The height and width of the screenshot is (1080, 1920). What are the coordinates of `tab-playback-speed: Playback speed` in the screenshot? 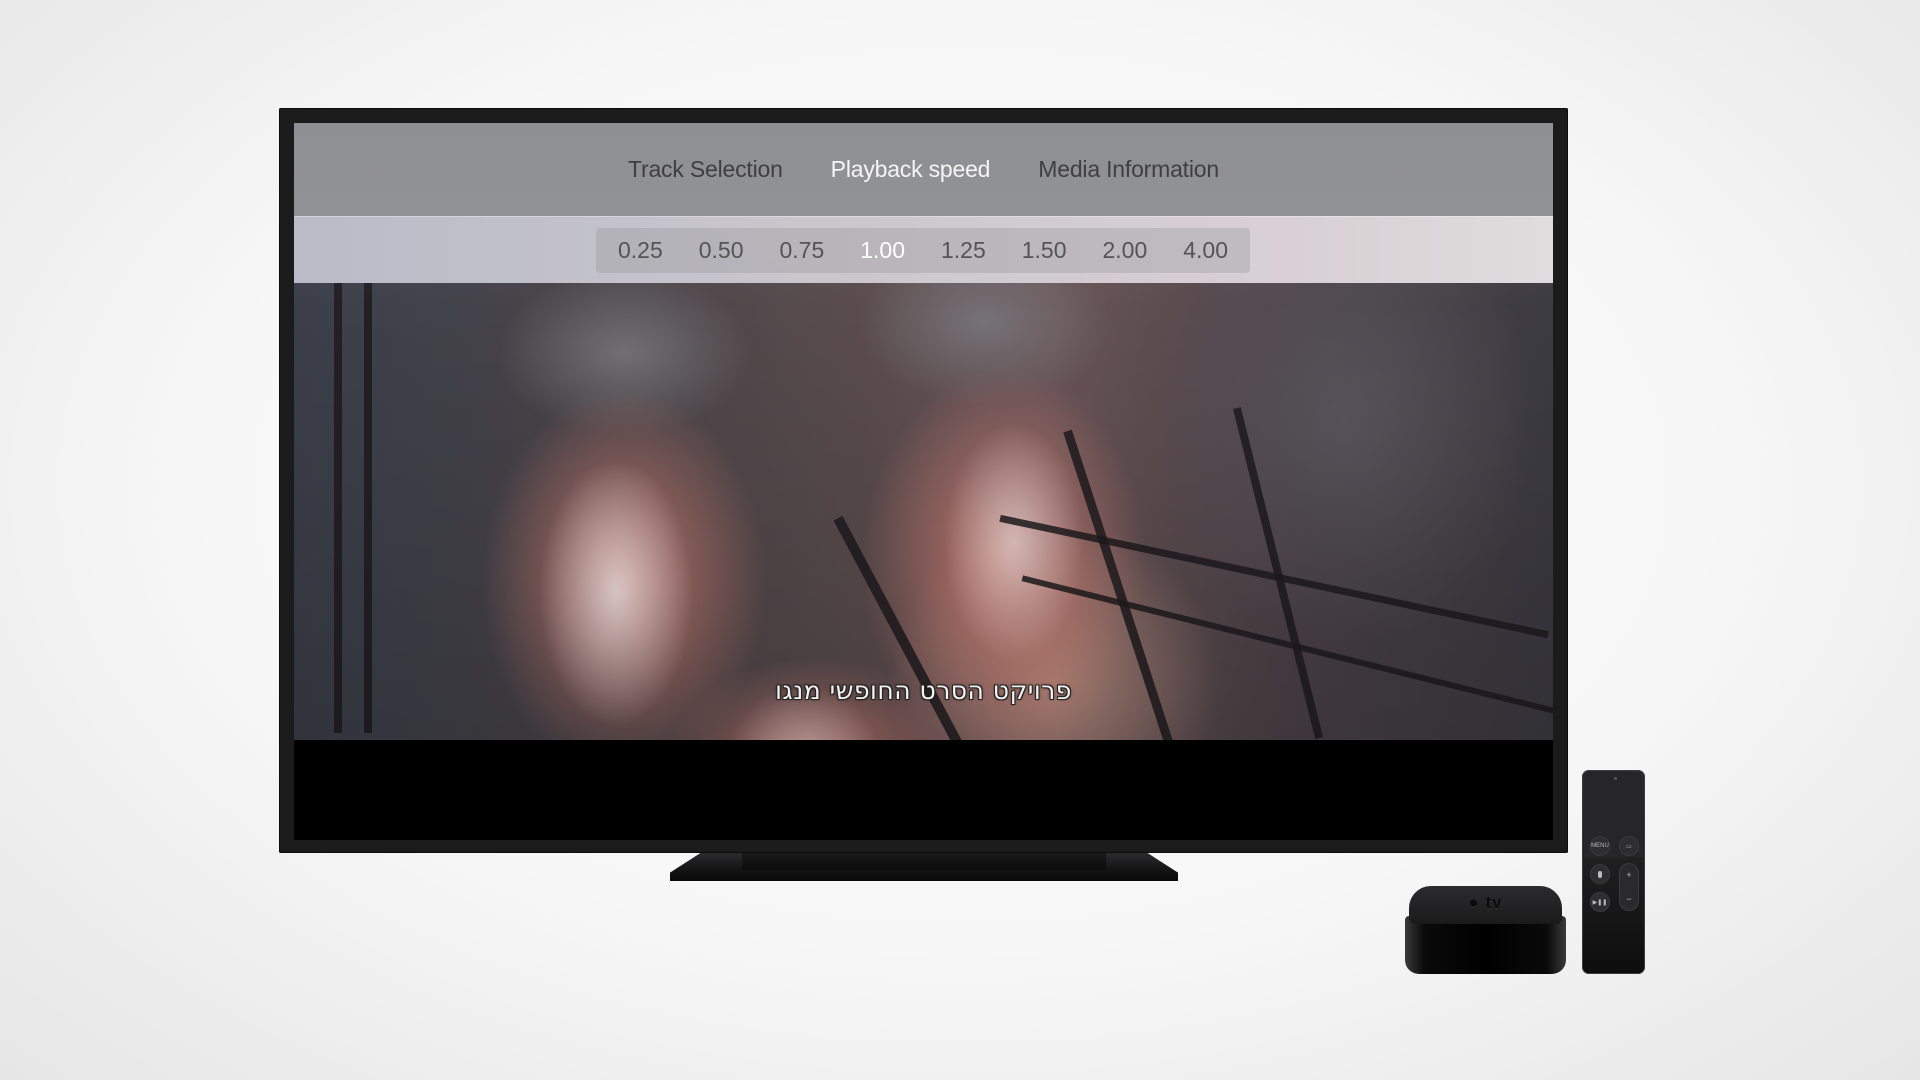 It's located at (911, 169).